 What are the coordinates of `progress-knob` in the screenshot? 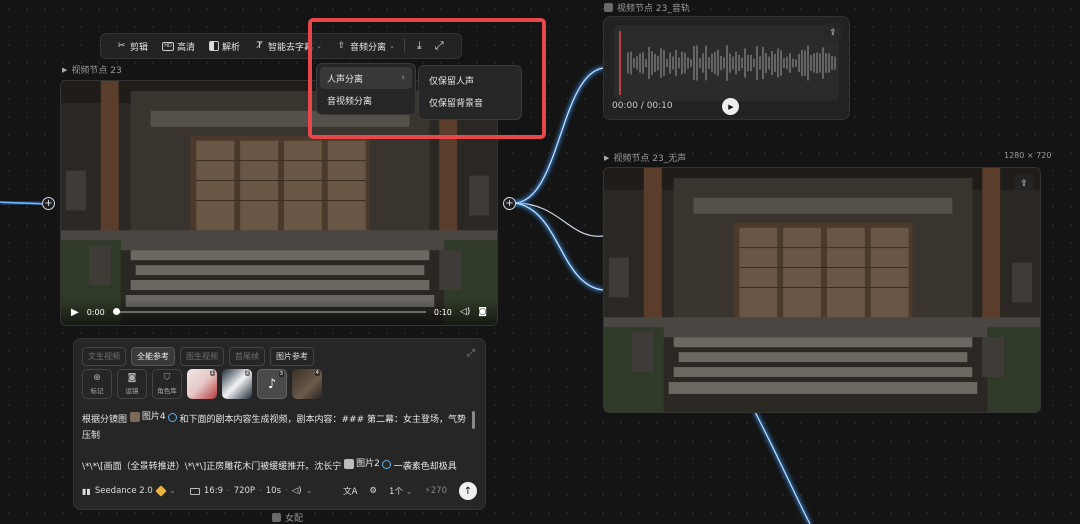 It's located at (116, 311).